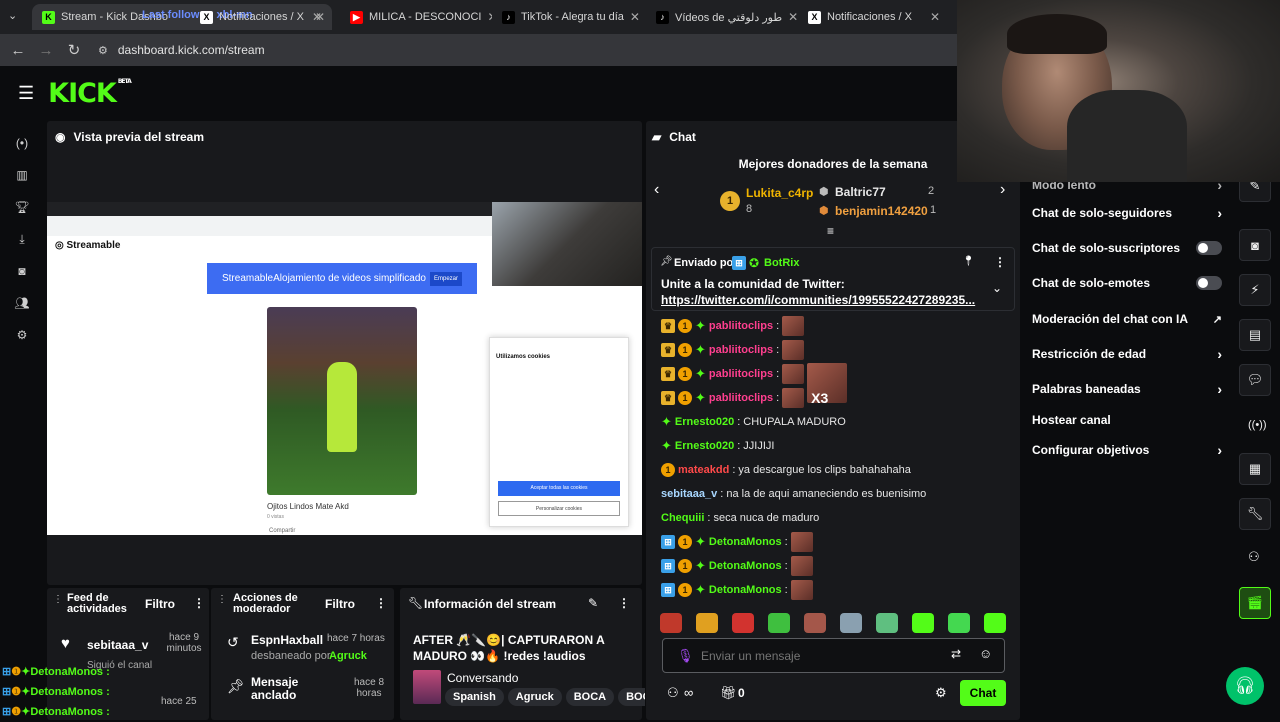 The width and height of the screenshot is (1280, 722). I want to click on send-chat-button: Chat, so click(983, 693).